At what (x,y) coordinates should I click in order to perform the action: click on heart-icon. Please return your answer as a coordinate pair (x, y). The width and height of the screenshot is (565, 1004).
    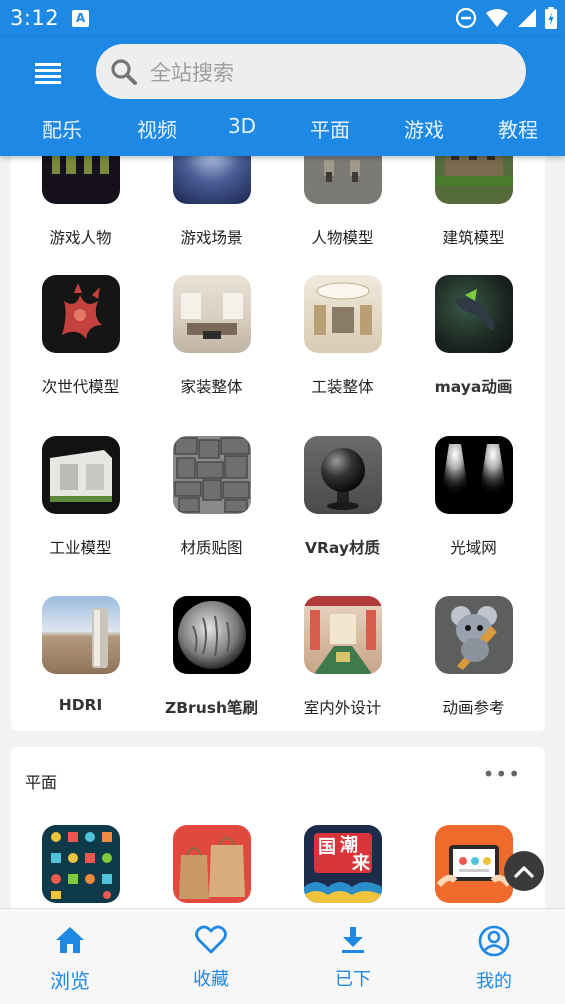
    Looking at the image, I should click on (211, 939).